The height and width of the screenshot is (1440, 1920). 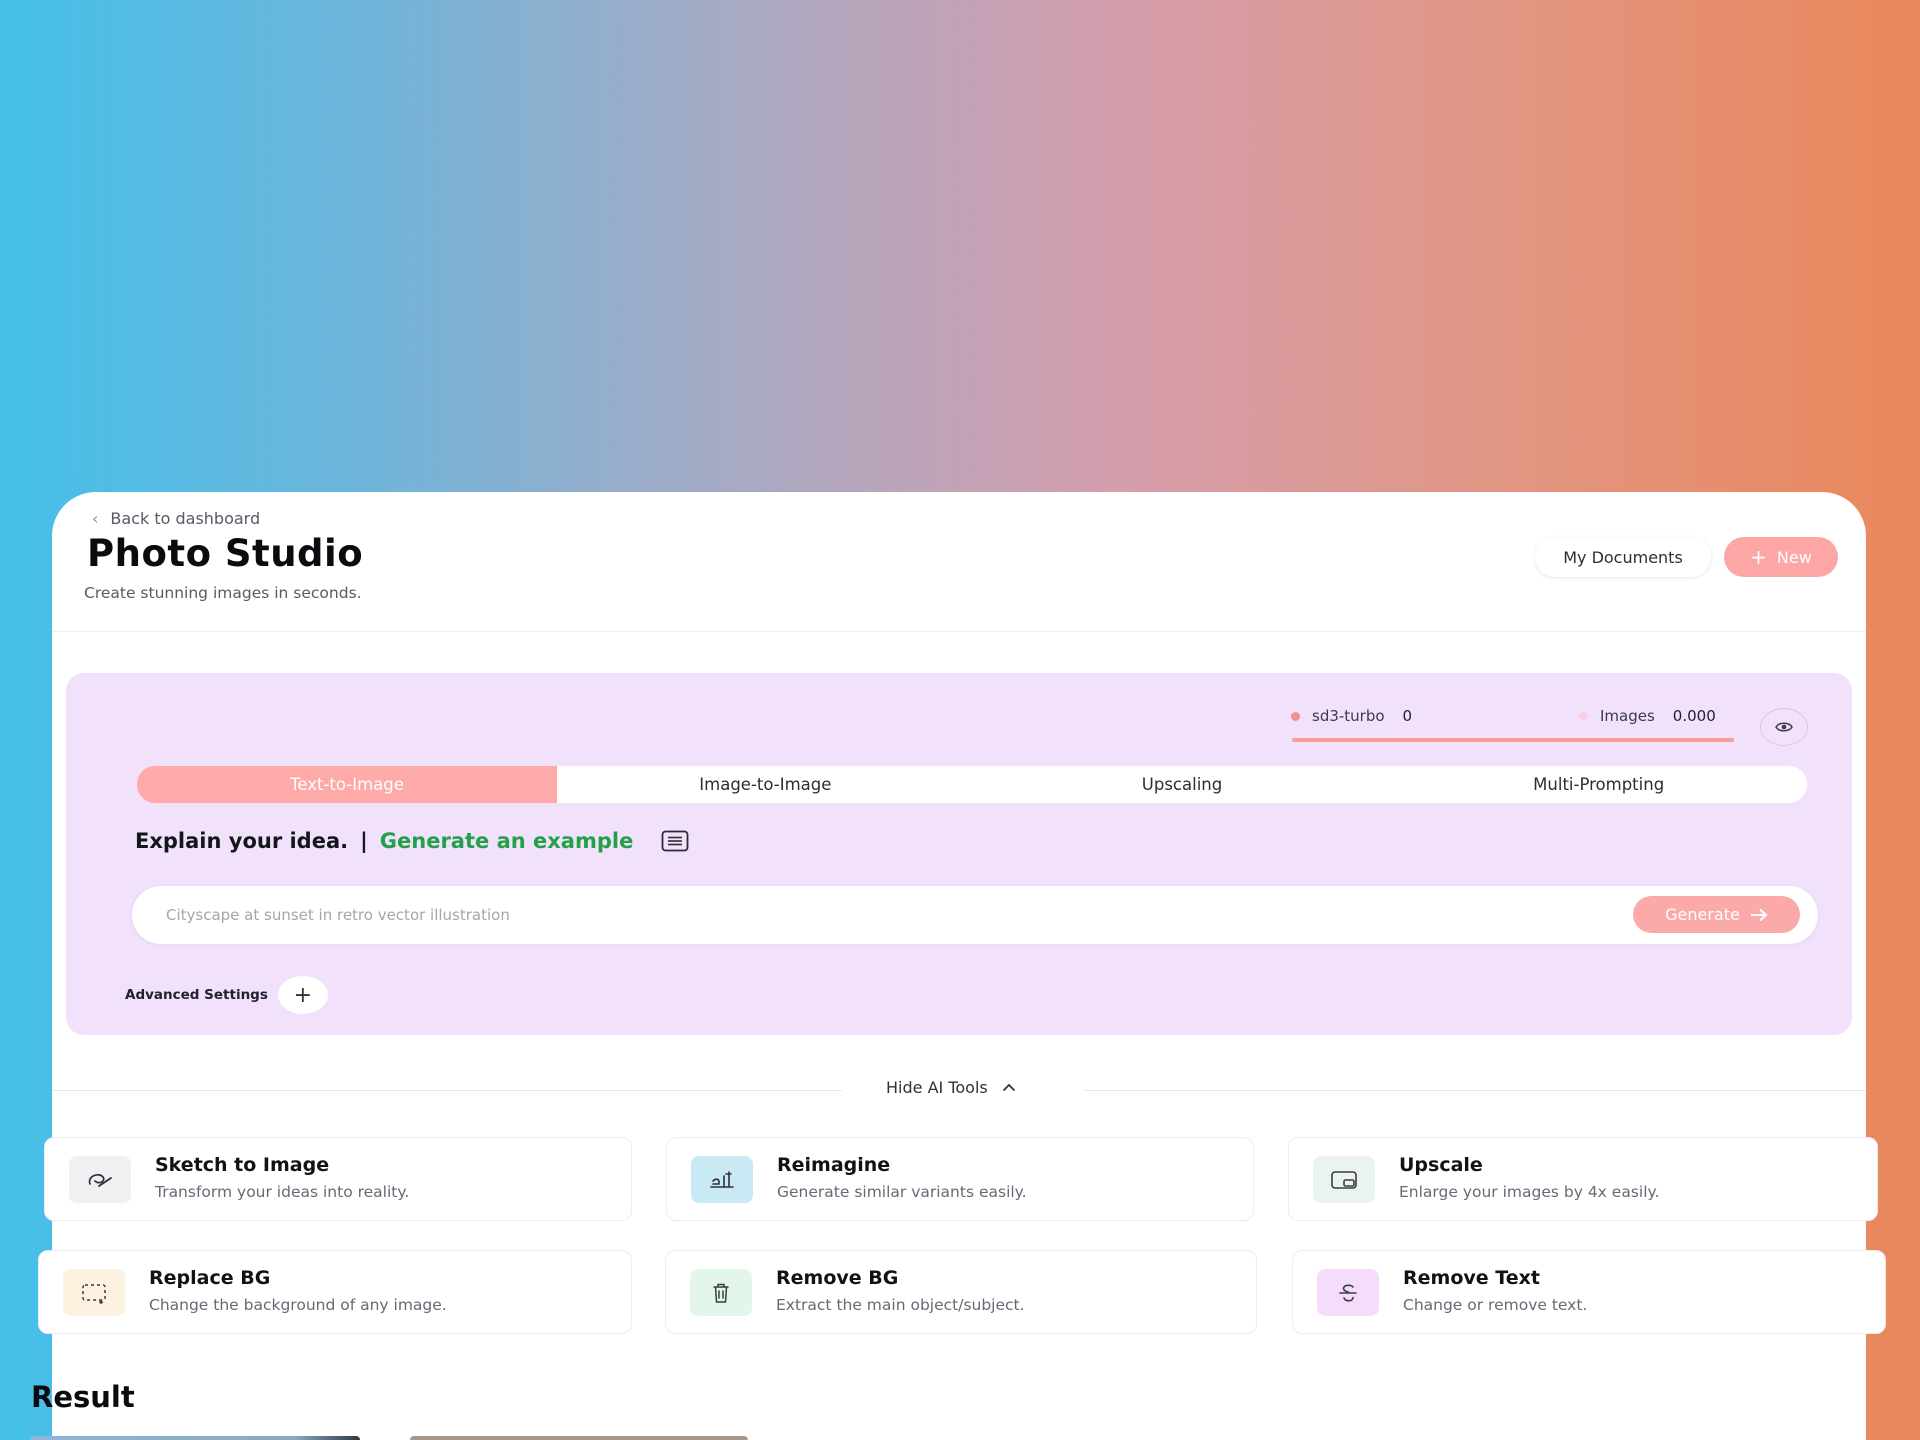 I want to click on tool-name: Reimagine, so click(x=834, y=1165).